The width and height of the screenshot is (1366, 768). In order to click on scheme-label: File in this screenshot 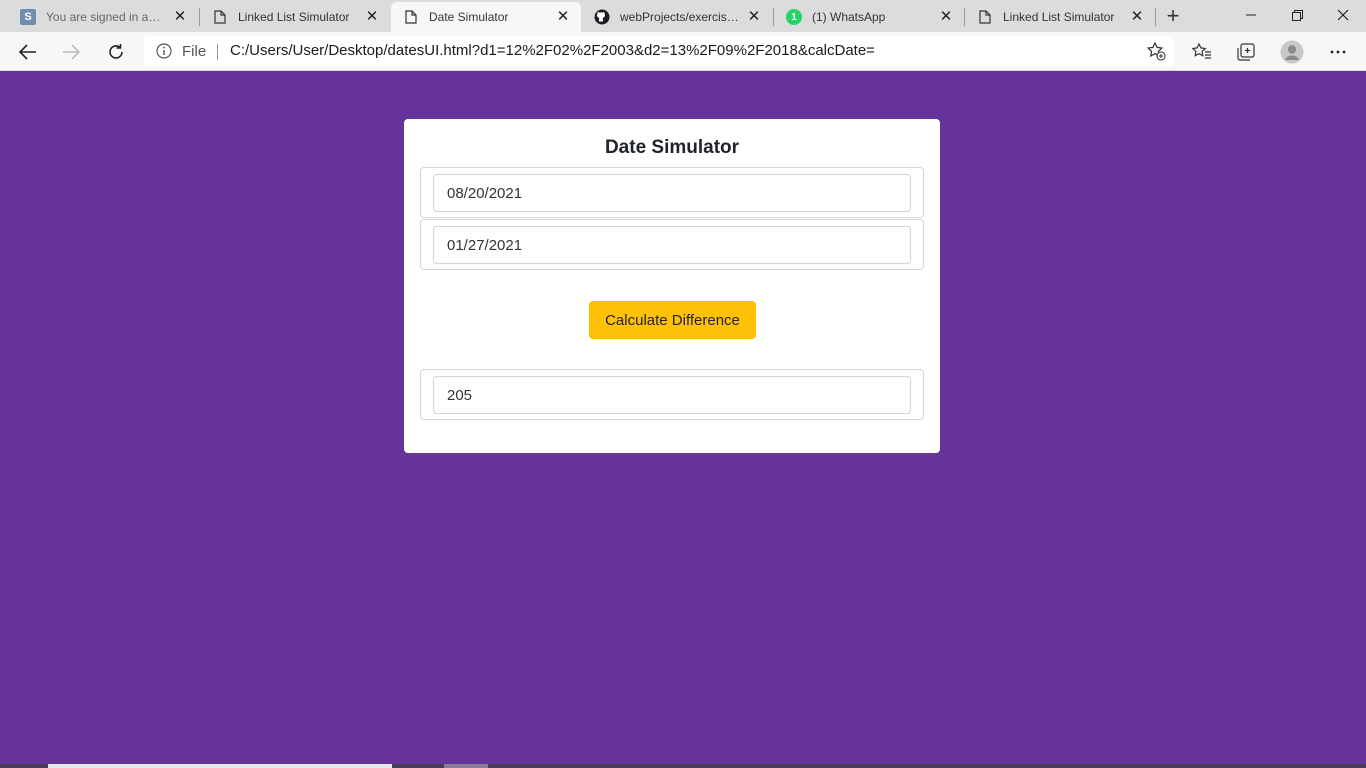, I will do `click(194, 51)`.